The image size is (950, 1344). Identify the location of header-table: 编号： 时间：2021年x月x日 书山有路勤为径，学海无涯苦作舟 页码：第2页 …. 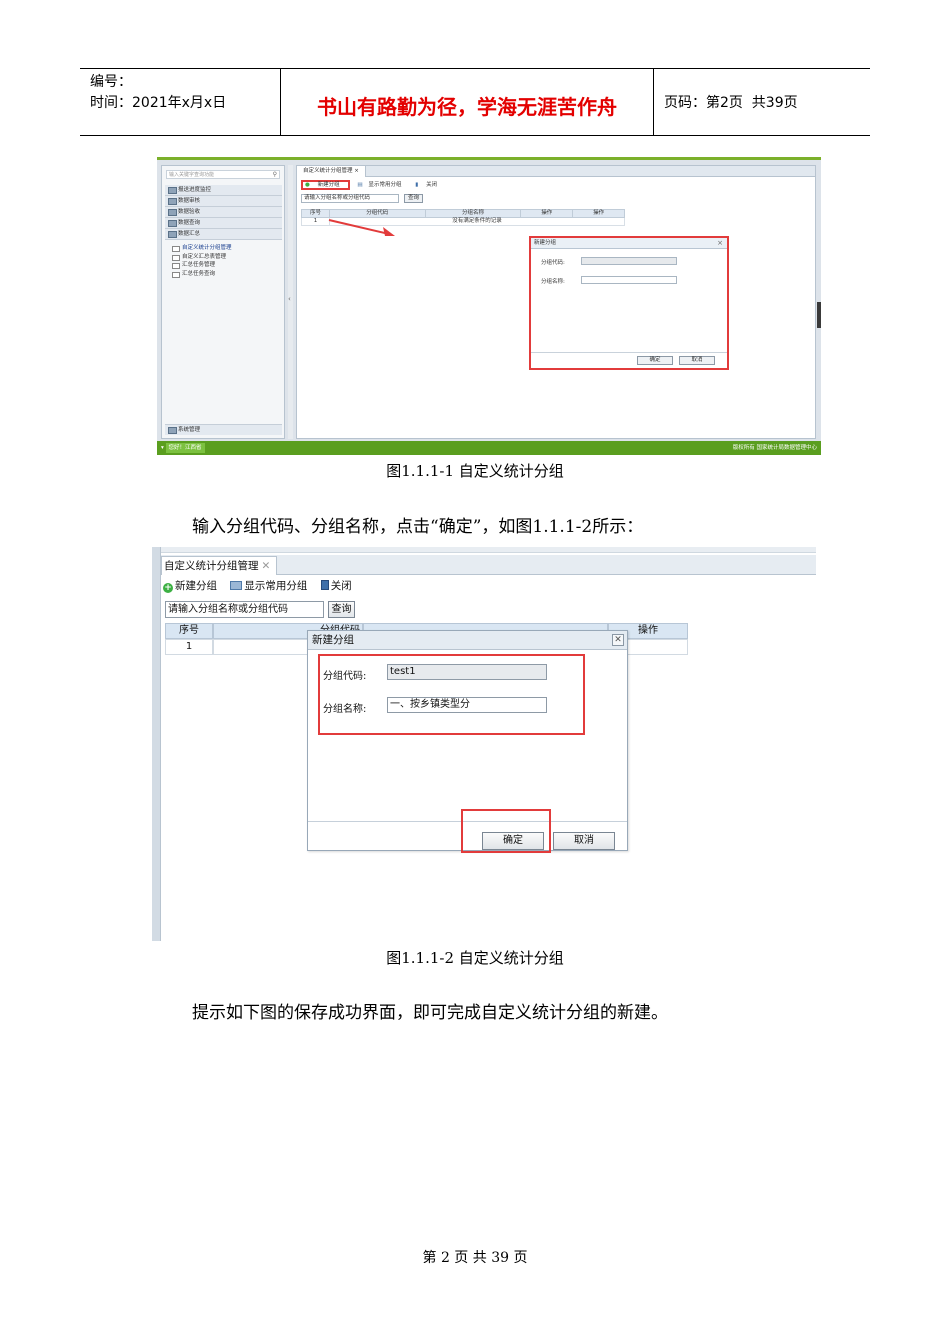
(475, 102).